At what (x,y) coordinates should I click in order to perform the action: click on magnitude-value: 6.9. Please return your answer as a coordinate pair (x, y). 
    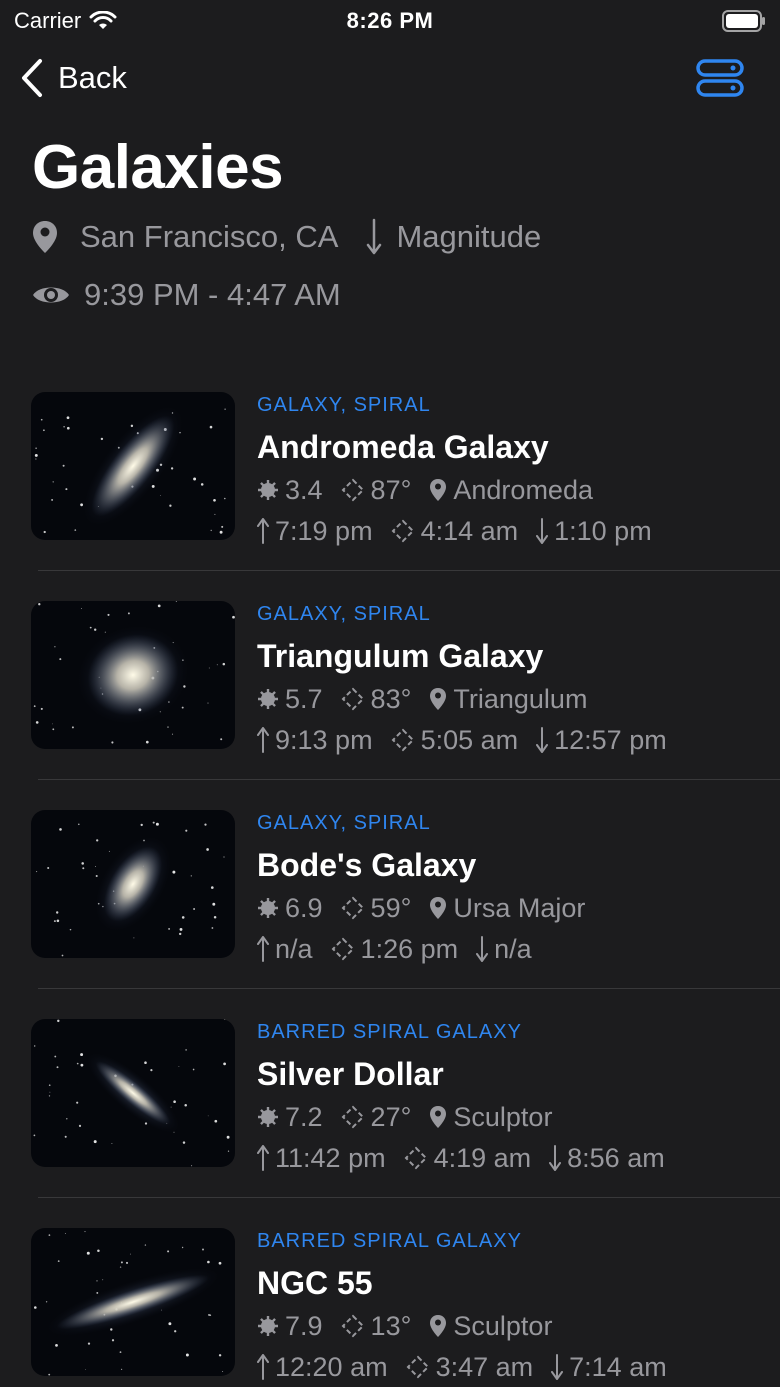
    Looking at the image, I should click on (304, 907).